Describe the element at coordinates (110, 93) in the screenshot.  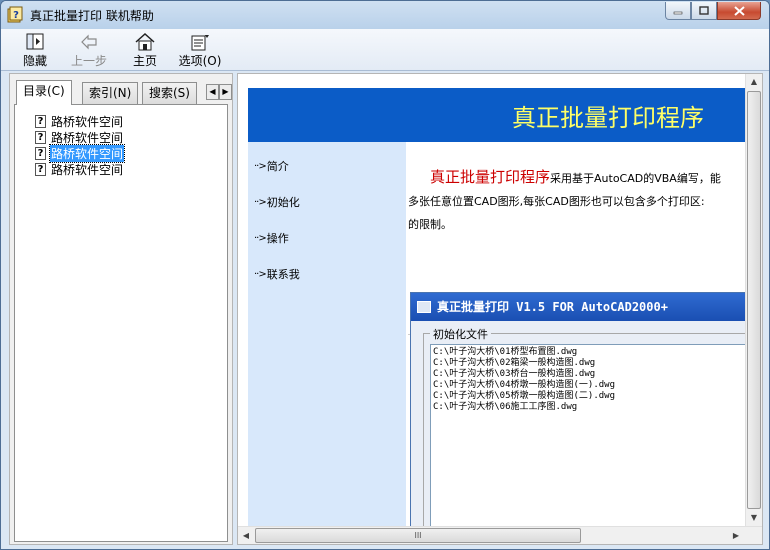
I see `tab-index: 索引(N)` at that location.